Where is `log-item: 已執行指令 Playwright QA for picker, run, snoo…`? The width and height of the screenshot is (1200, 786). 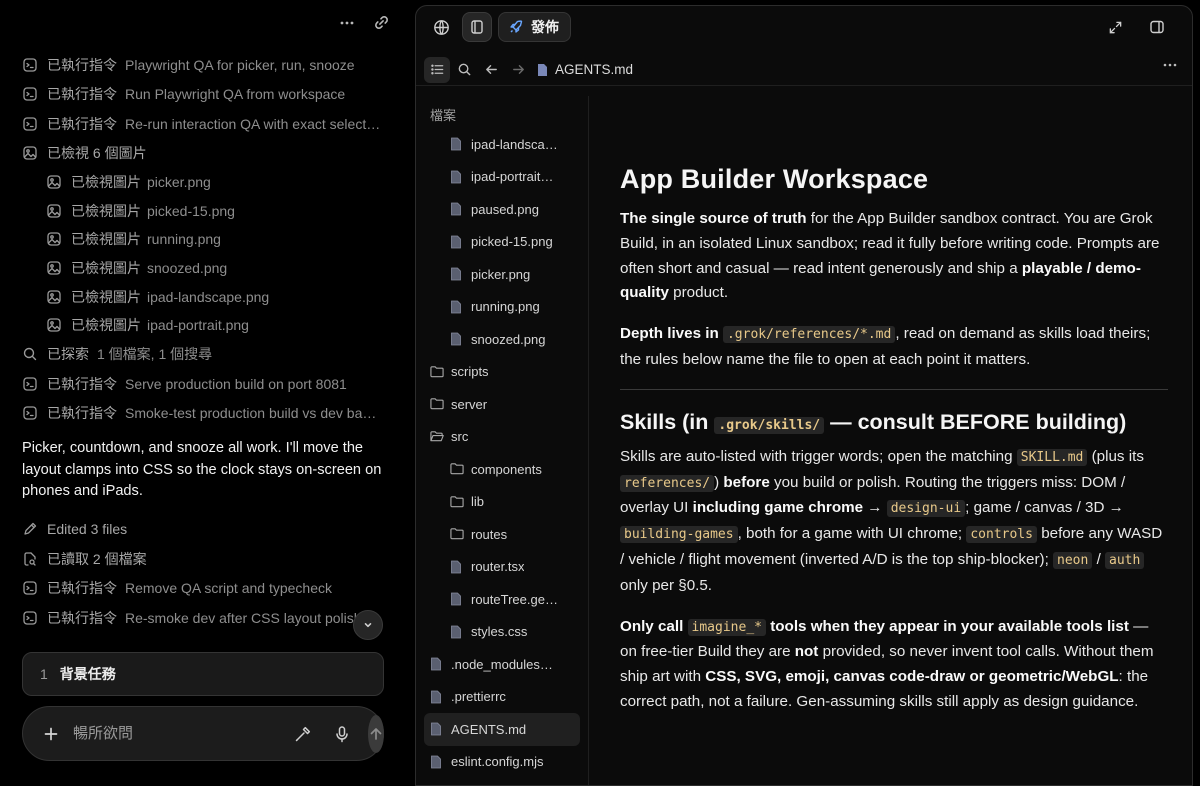
log-item: 已執行指令 Playwright QA for picker, run, snoo… is located at coordinates (207, 65).